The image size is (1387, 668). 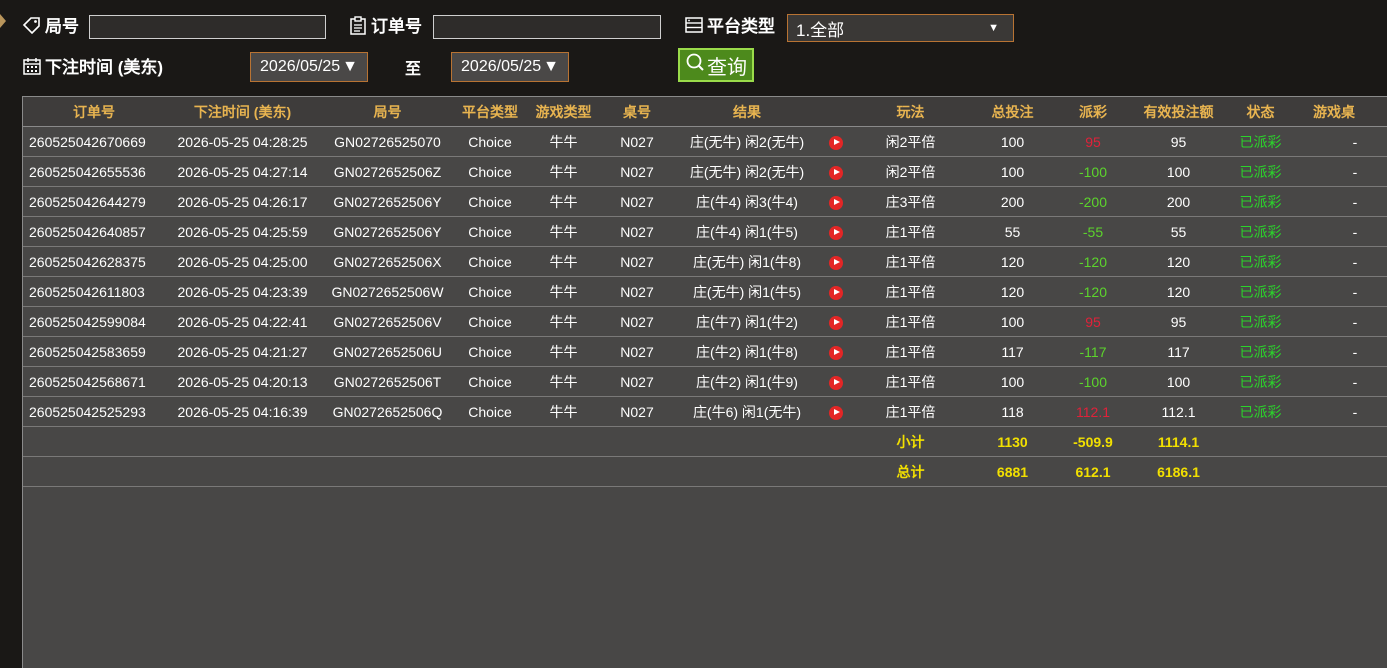 What do you see at coordinates (910, 112) in the screenshot?
I see `column-header-play-type: 玩法` at bounding box center [910, 112].